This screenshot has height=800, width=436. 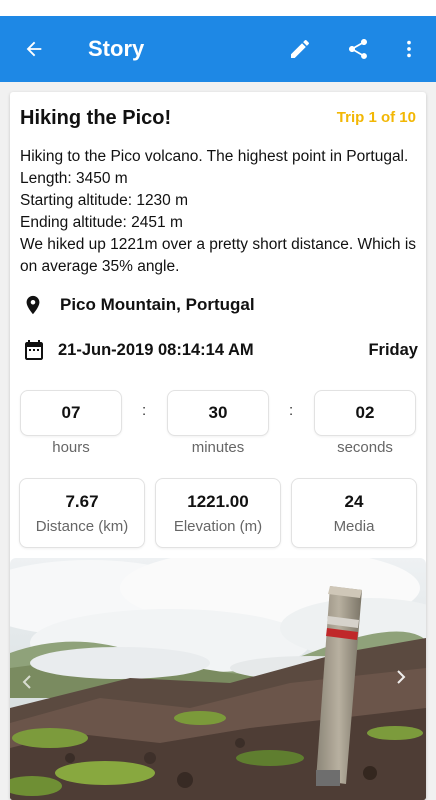 What do you see at coordinates (82, 501) in the screenshot?
I see `distance-value: 7.67` at bounding box center [82, 501].